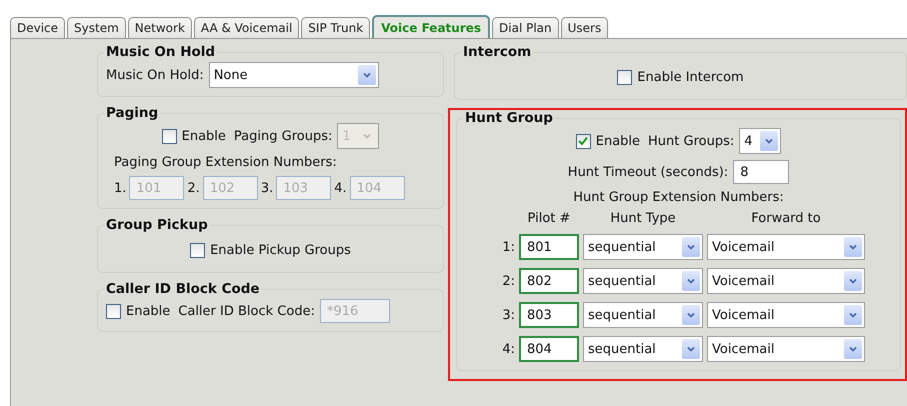 The height and width of the screenshot is (406, 907). I want to click on input-field: 801, so click(548, 247).